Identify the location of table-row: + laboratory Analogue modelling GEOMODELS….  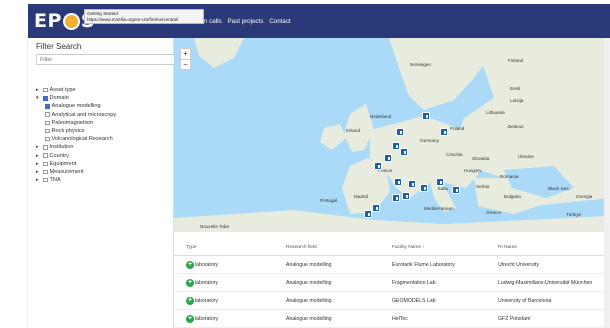
(392, 301).